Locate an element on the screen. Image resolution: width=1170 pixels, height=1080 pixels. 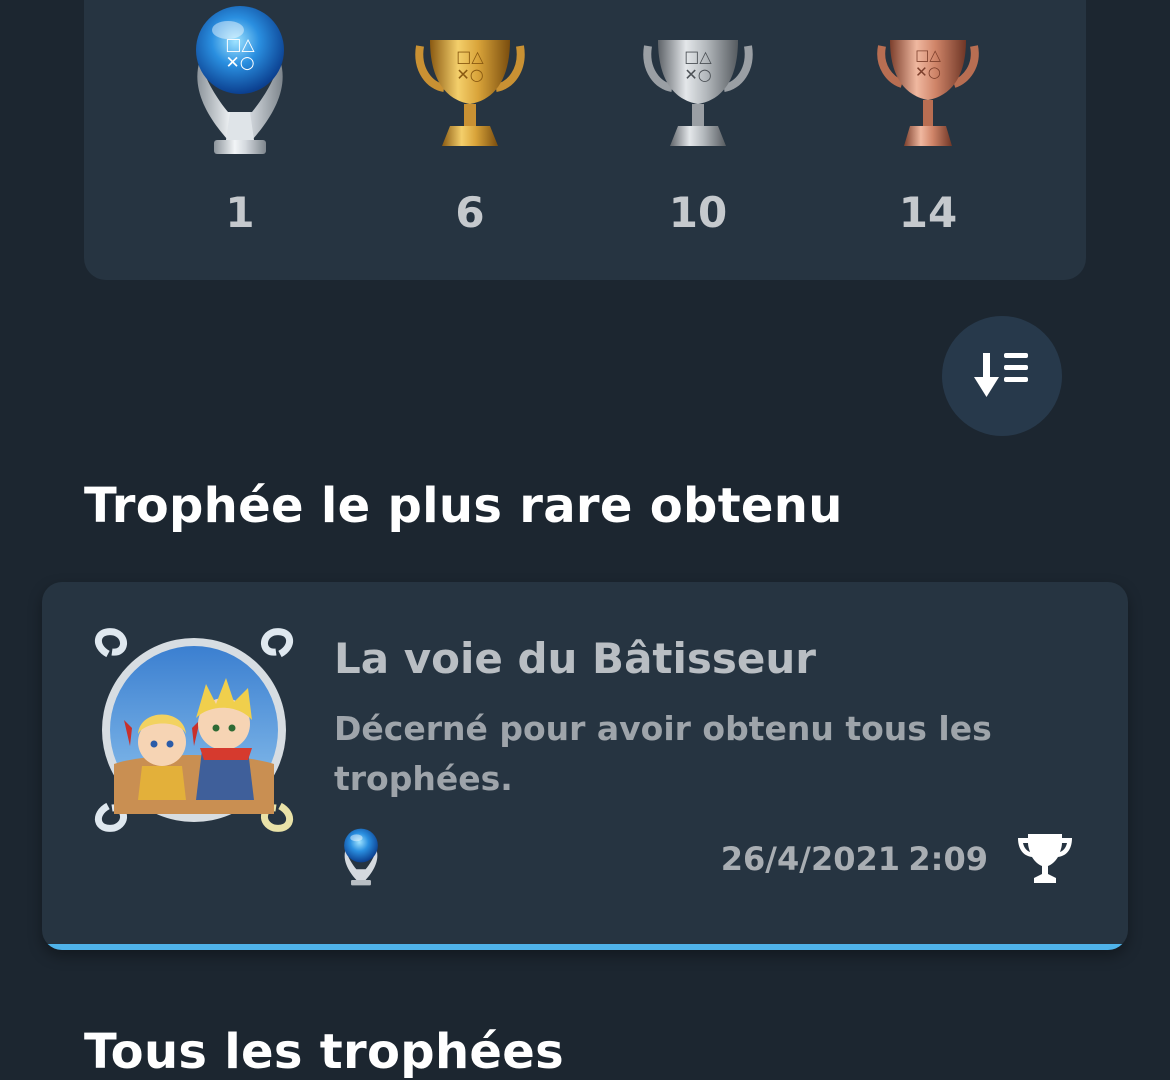
platinum-trophy-icon: □△ ✕○ is located at coordinates (240, 80).